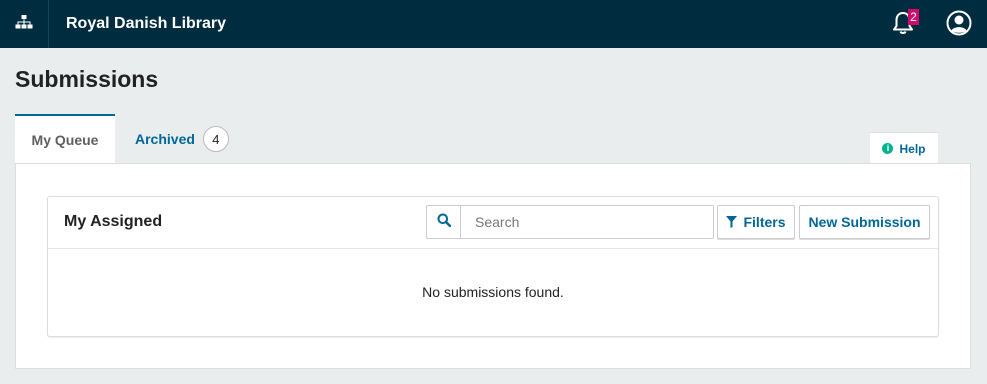 Image resolution: width=987 pixels, height=384 pixels. I want to click on help-button: i Help, so click(904, 148).